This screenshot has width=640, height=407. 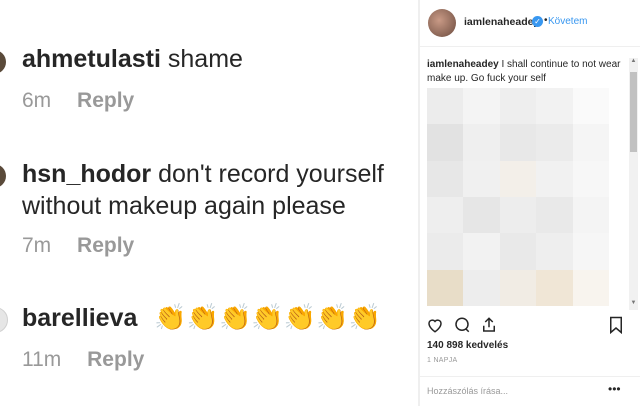 I want to click on clapping-hands-emoji: 👏👏👏👏👏👏👏, so click(x=267, y=317).